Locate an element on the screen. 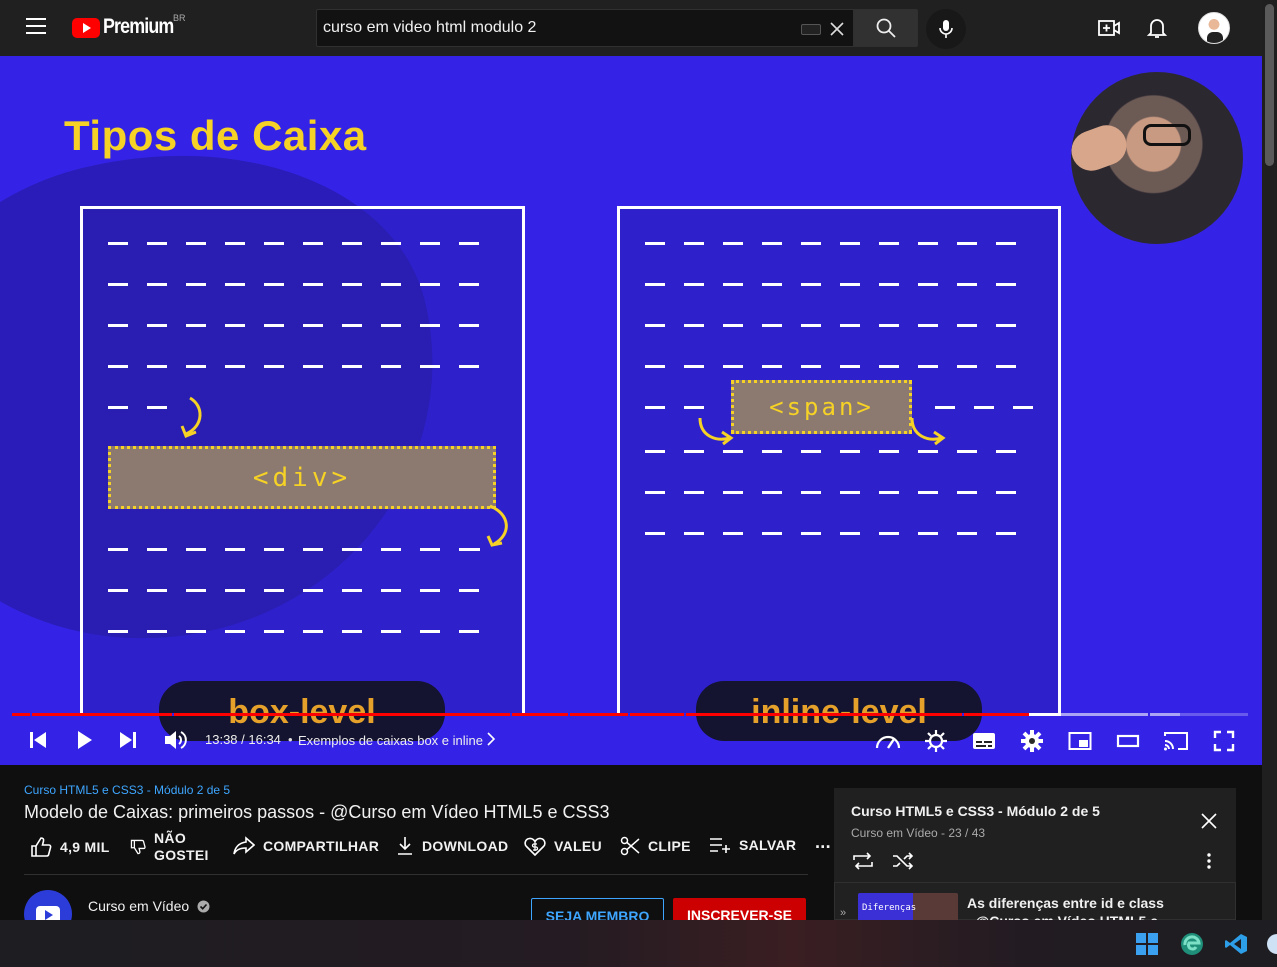  logo-region: BR is located at coordinates (179, 18).